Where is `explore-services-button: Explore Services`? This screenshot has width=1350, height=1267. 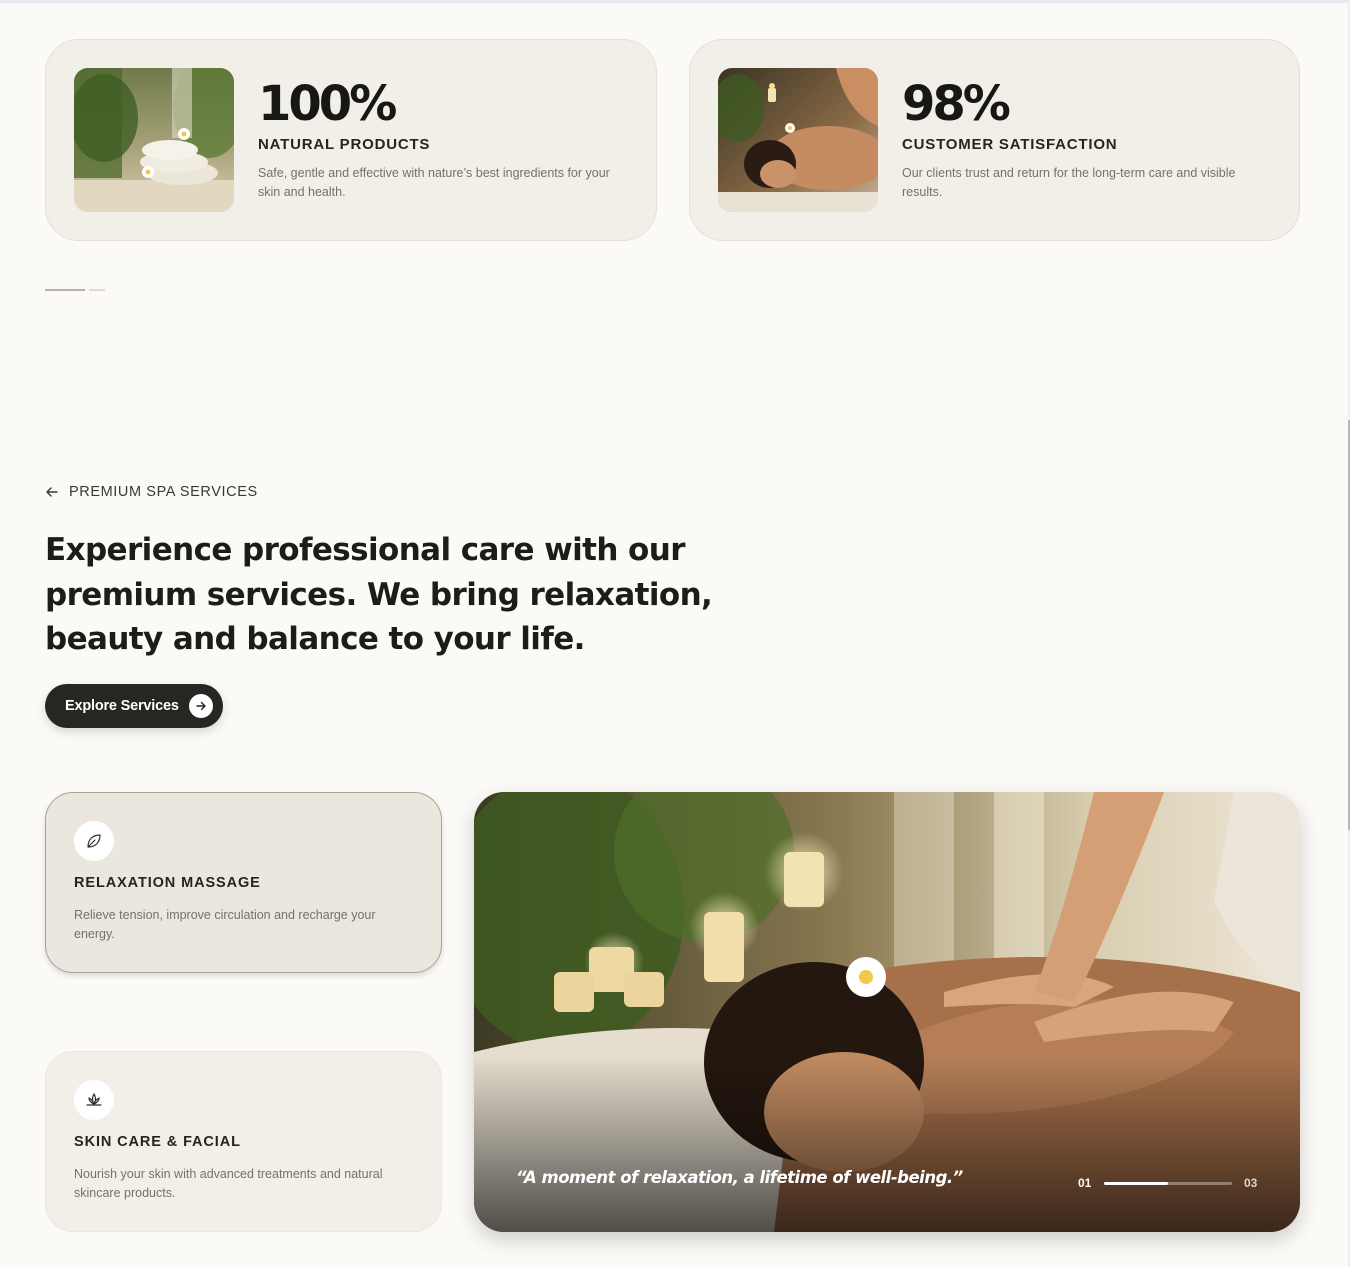 explore-services-button: Explore Services is located at coordinates (134, 706).